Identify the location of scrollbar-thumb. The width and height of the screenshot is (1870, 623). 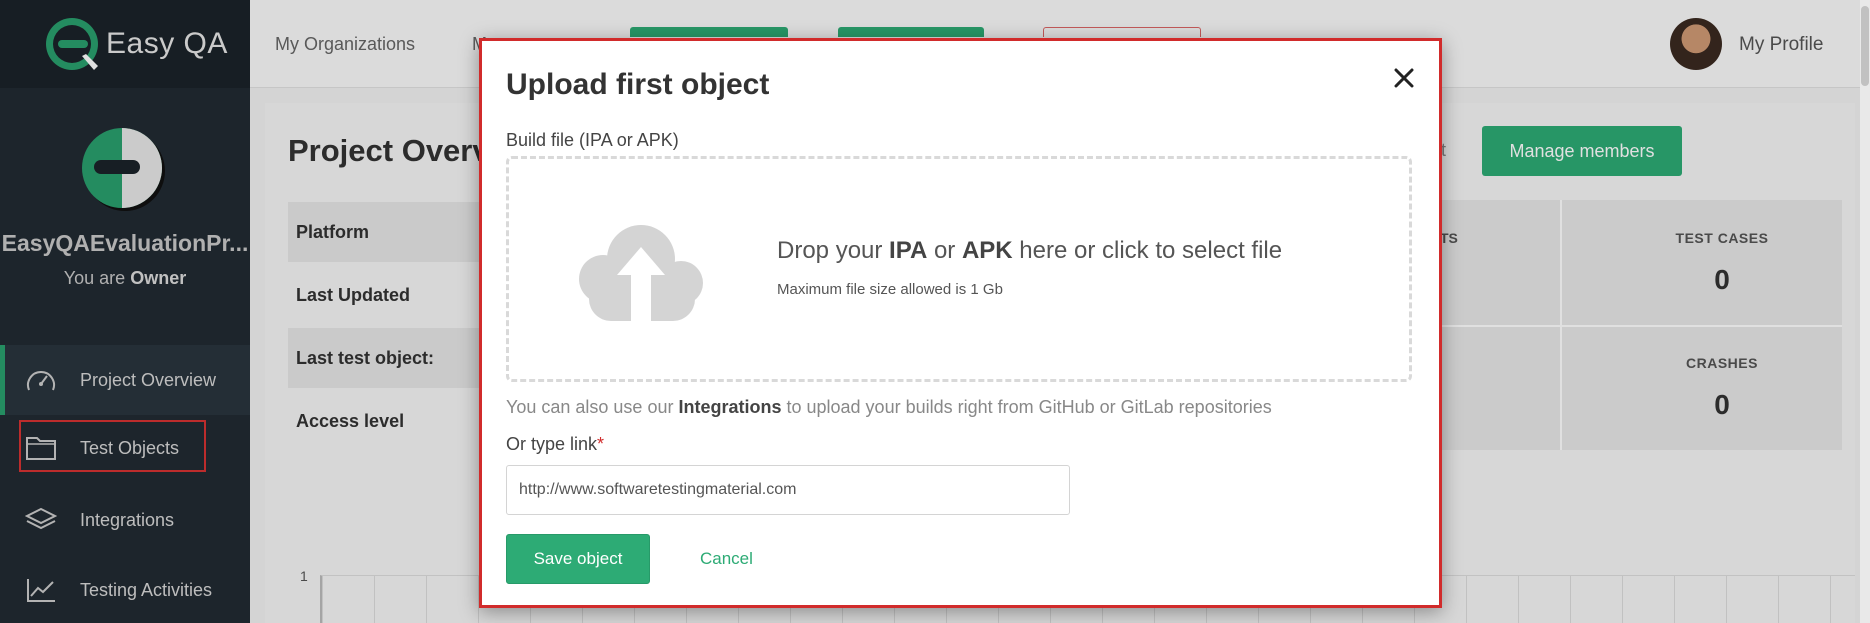
(1865, 46).